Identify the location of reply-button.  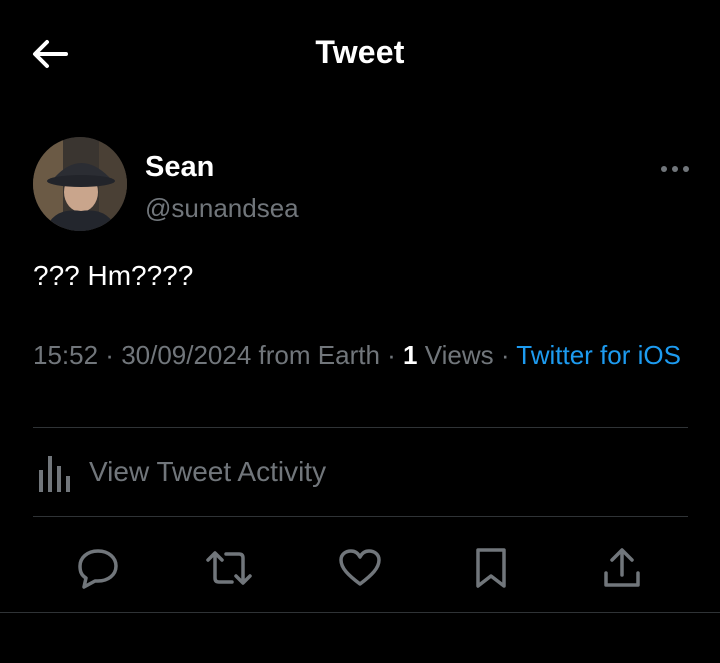
(98, 568).